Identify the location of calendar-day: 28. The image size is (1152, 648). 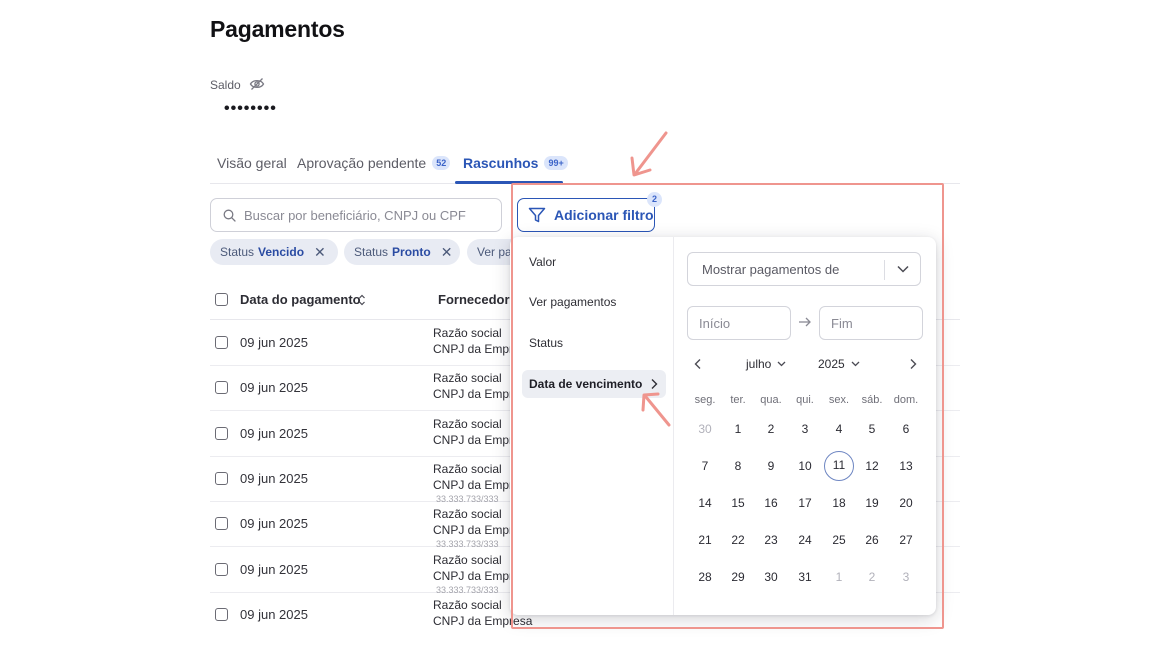
(705, 577).